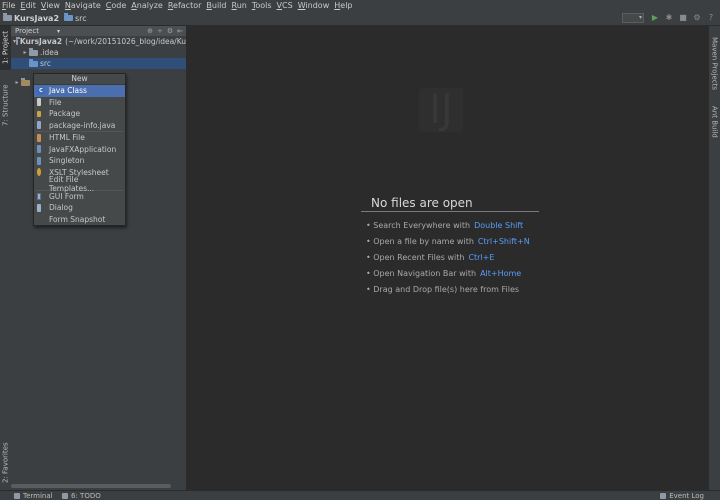 The image size is (720, 500). What do you see at coordinates (443, 289) in the screenshot?
I see `hint-text: • Drag and Drop file(s) here from Files` at bounding box center [443, 289].